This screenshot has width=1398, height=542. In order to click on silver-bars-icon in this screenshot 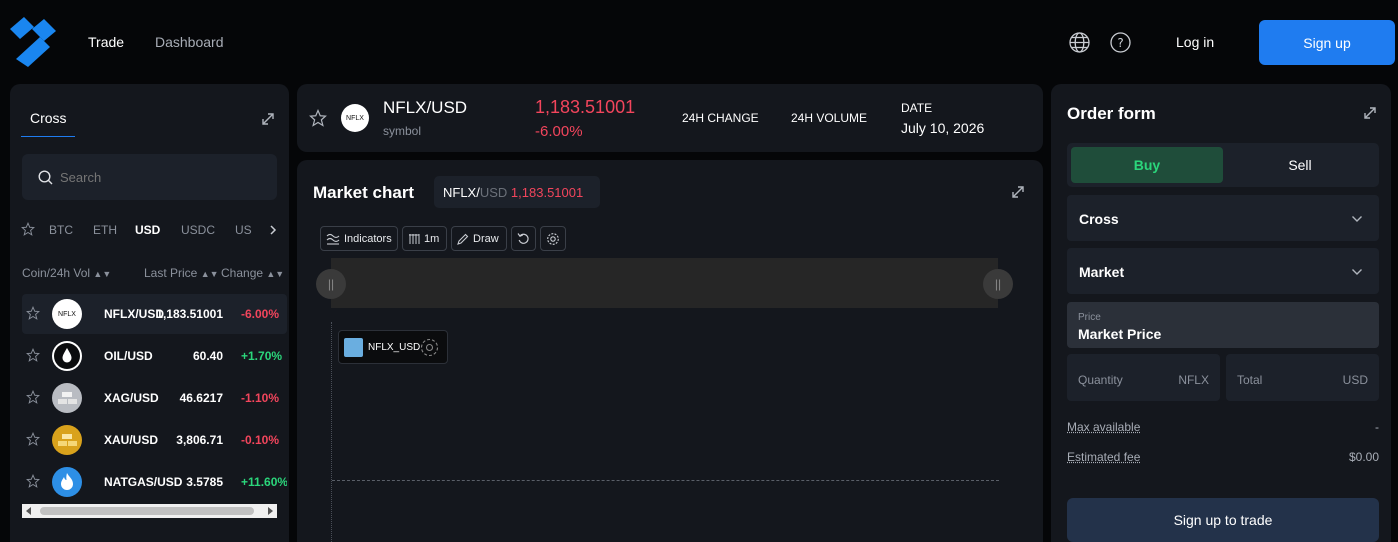, I will do `click(67, 398)`.